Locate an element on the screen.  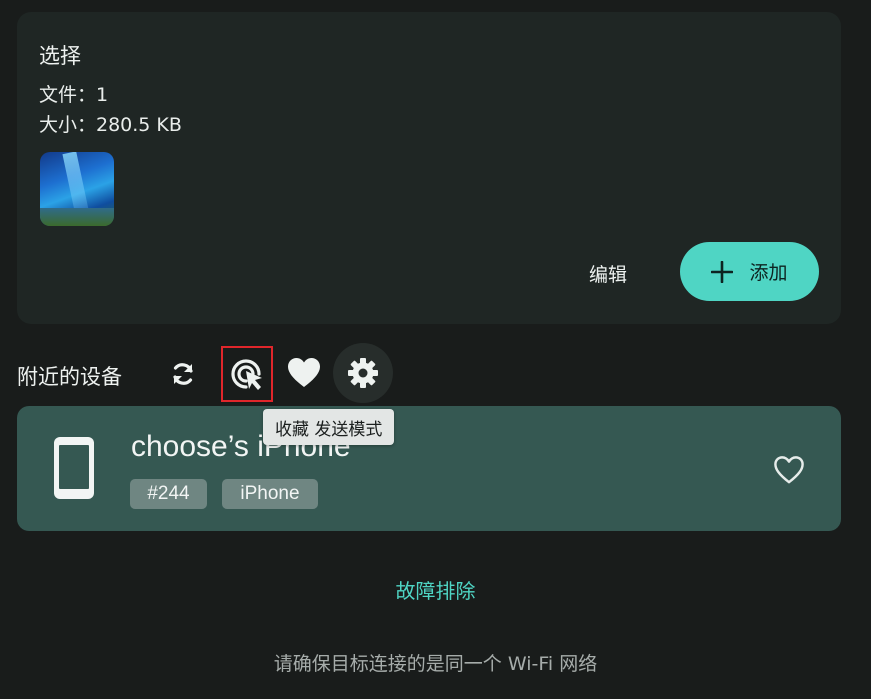
send-mode-button is located at coordinates (247, 374).